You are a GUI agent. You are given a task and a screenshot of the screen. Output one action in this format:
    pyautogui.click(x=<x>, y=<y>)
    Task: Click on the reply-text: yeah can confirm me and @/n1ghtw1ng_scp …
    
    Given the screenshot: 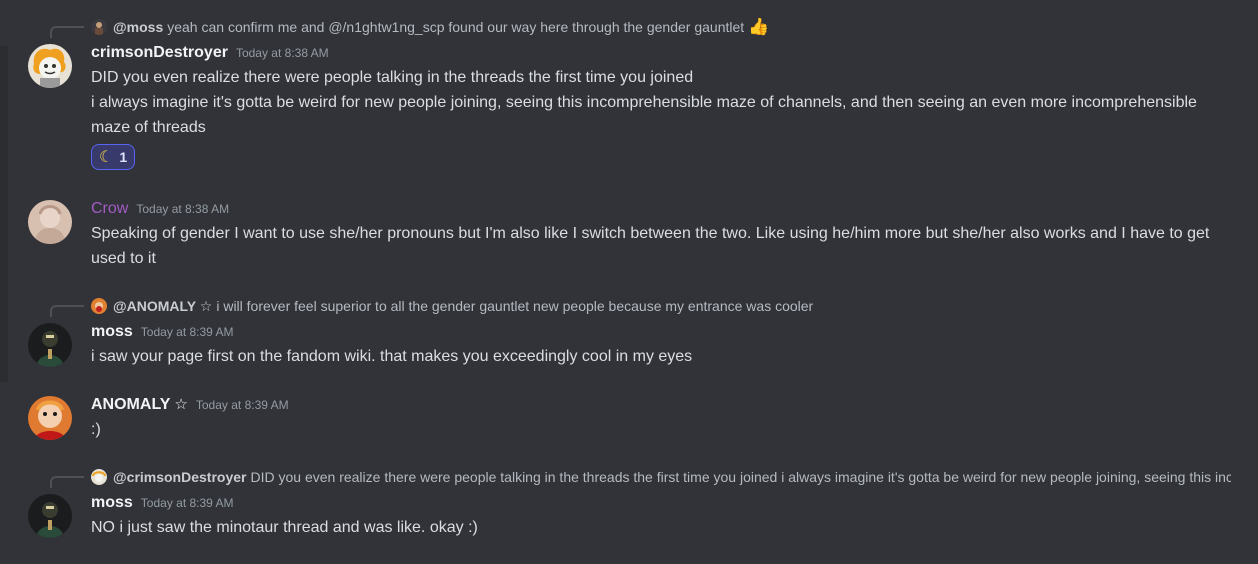 What is the action you would take?
    pyautogui.click(x=456, y=27)
    